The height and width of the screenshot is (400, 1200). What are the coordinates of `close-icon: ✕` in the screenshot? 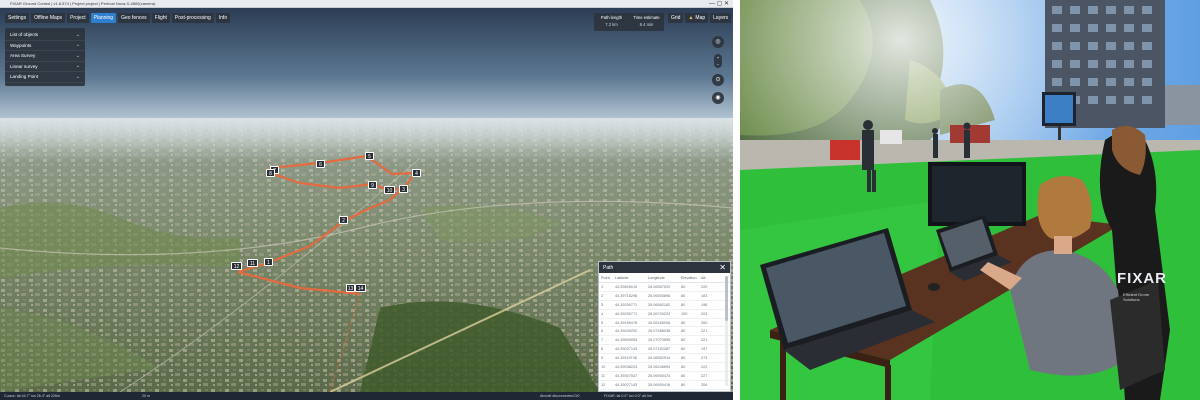 It's located at (722, 267).